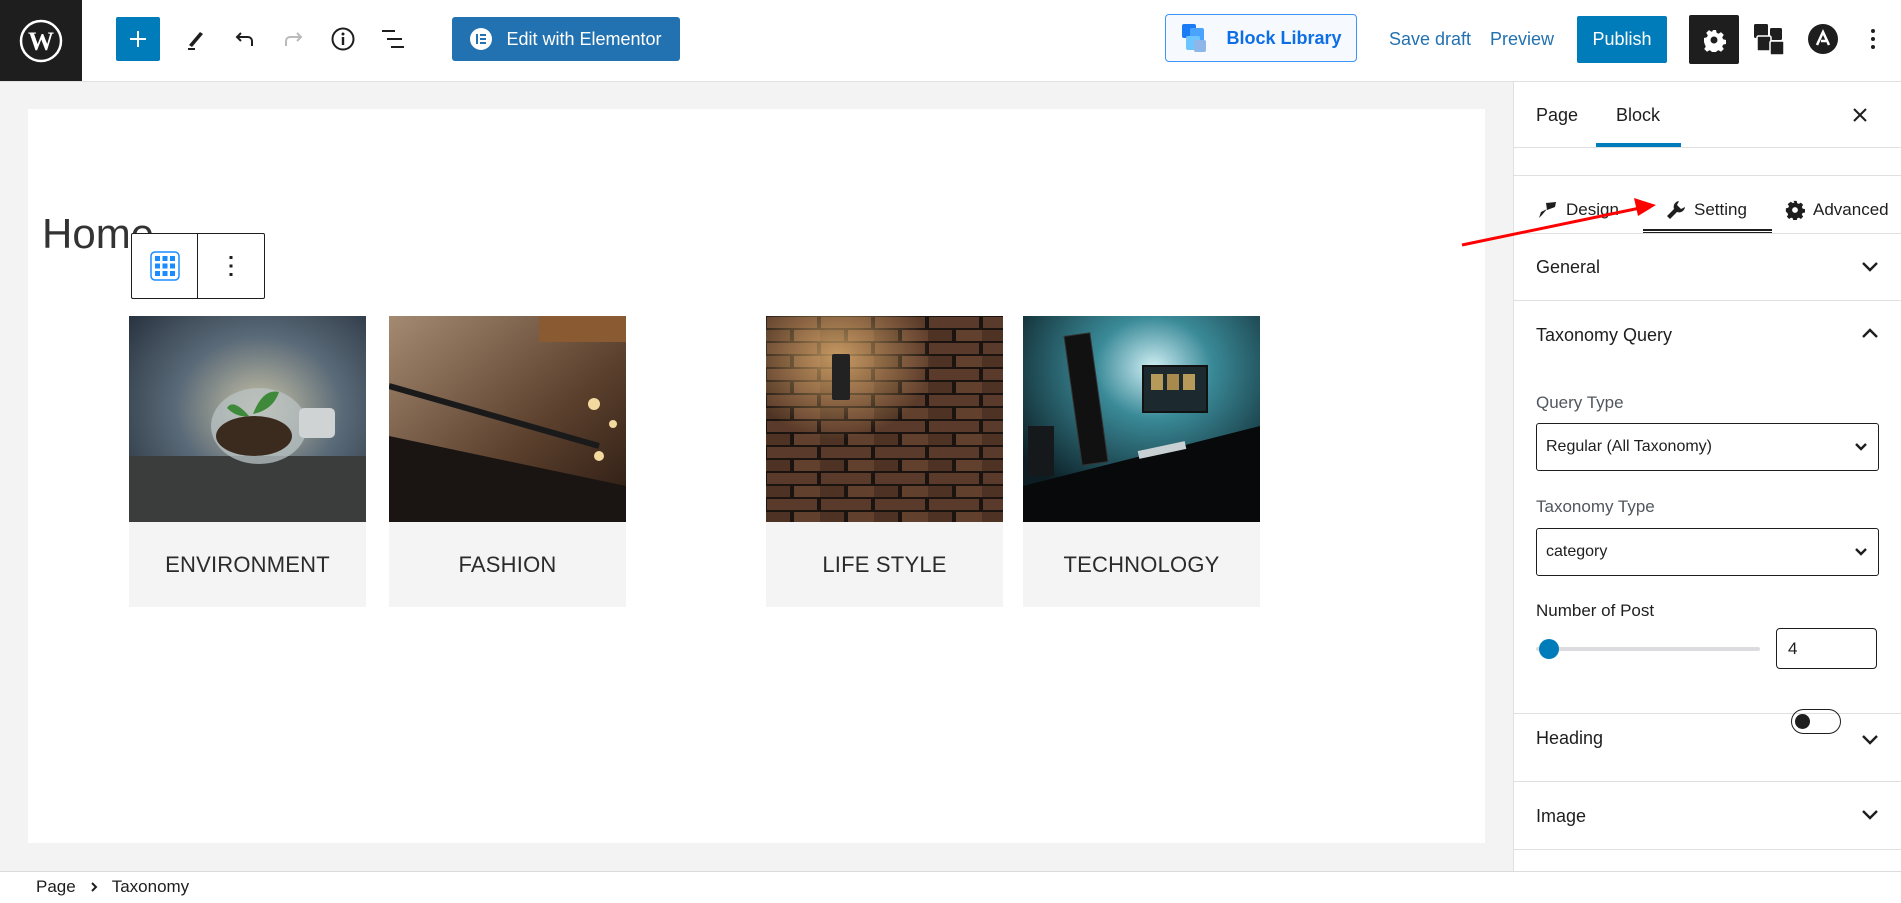 This screenshot has width=1901, height=903. Describe the element at coordinates (1580, 402) in the screenshot. I see `query-type-label: Query Type` at that location.